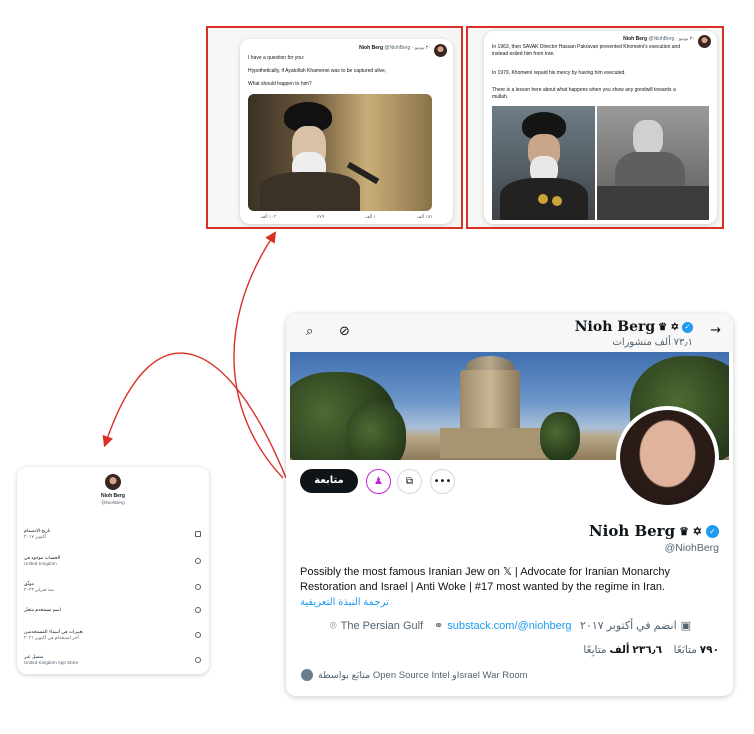  I want to click on topbar-name: Nioh Berg ♛ ✡ ✓, so click(634, 327).